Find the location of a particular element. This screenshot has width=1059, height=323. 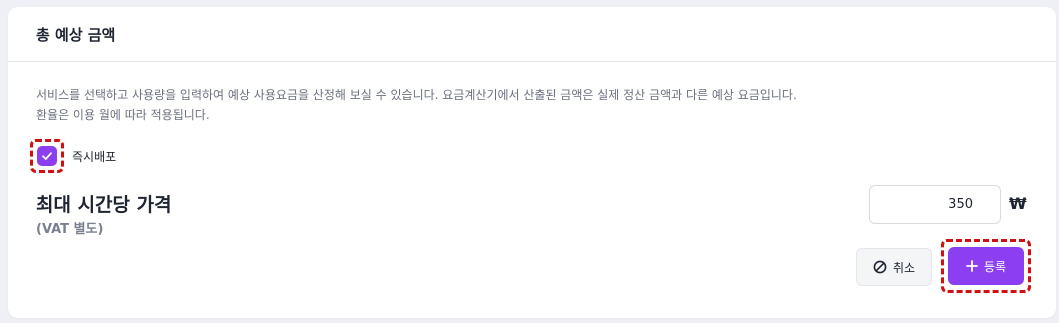

register-highlight-box: 등록 is located at coordinates (986, 266).